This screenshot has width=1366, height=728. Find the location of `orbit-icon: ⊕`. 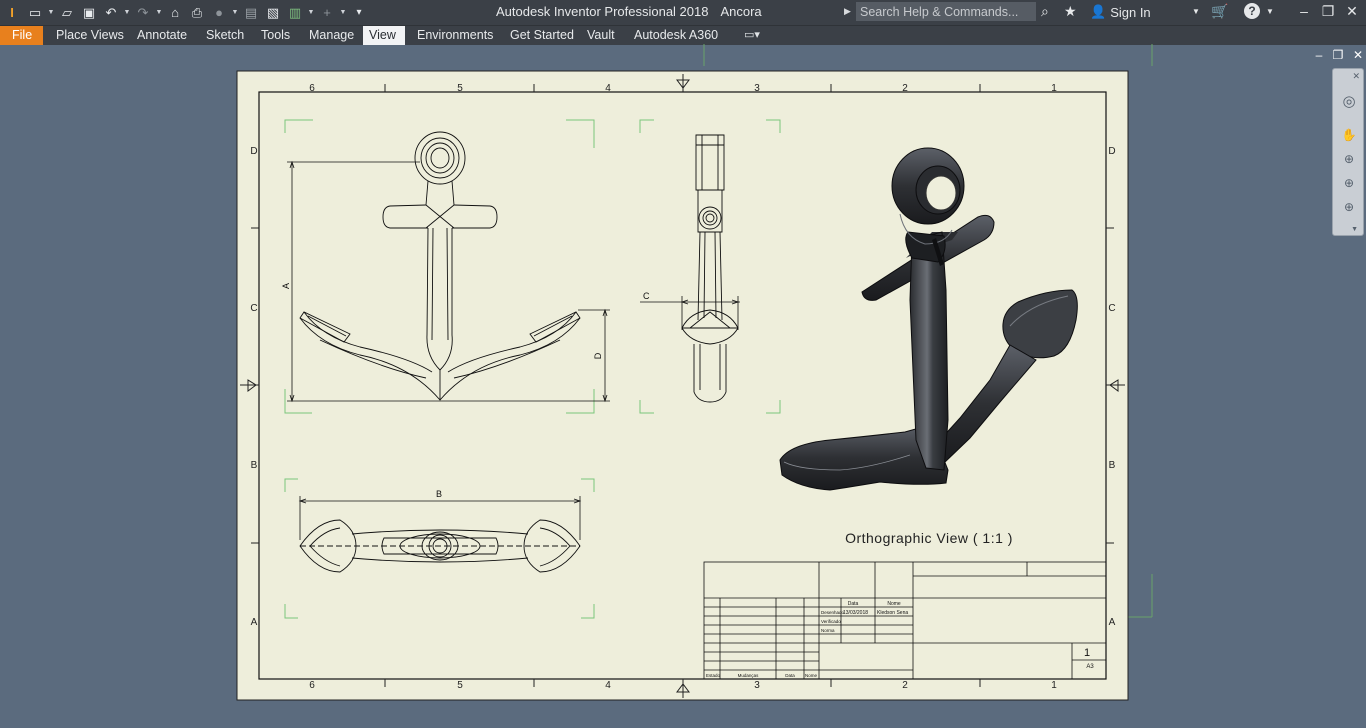

orbit-icon: ⊕ is located at coordinates (1349, 207).